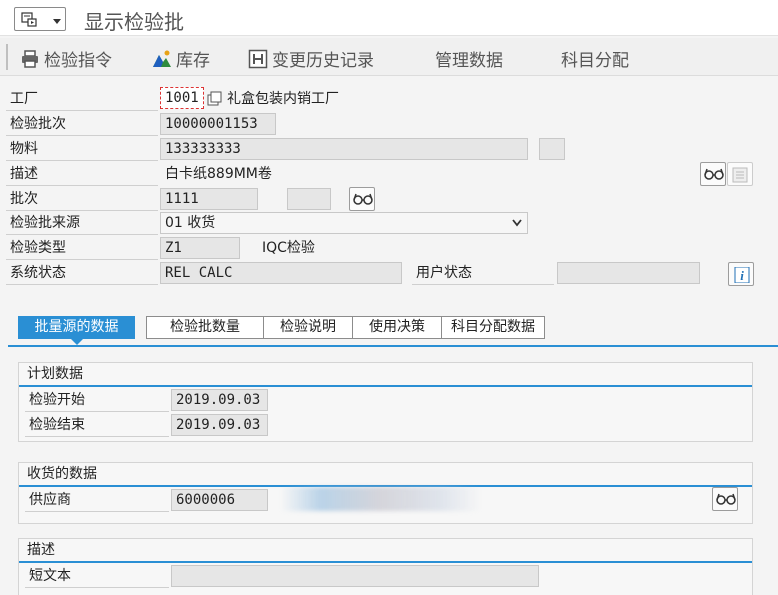  Describe the element at coordinates (258, 59) in the screenshot. I see `history-h-icon` at that location.